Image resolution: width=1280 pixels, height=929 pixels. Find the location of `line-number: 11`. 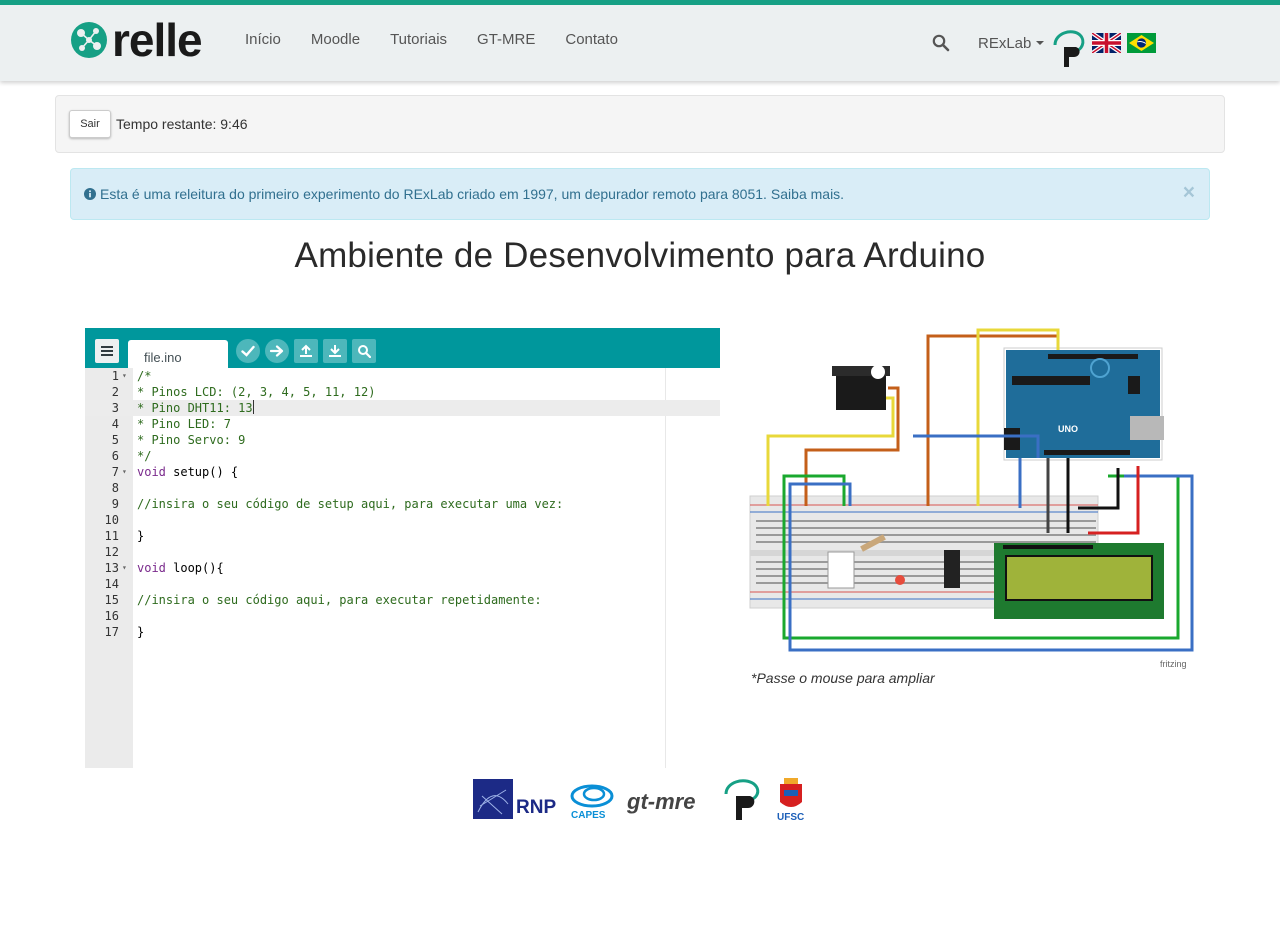

line-number: 11 is located at coordinates (111, 536).